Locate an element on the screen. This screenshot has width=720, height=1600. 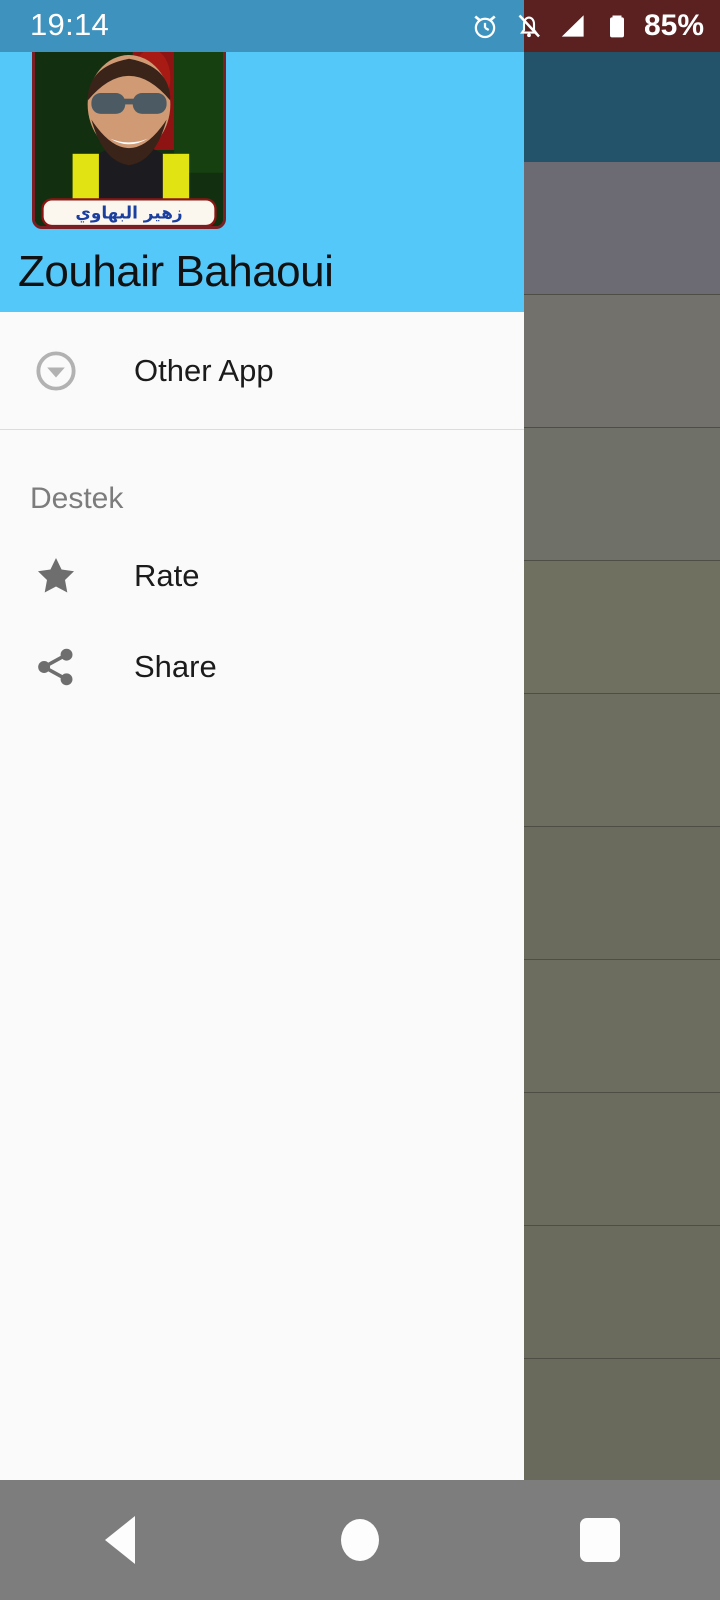
triangle-left-icon is located at coordinates (120, 1540).